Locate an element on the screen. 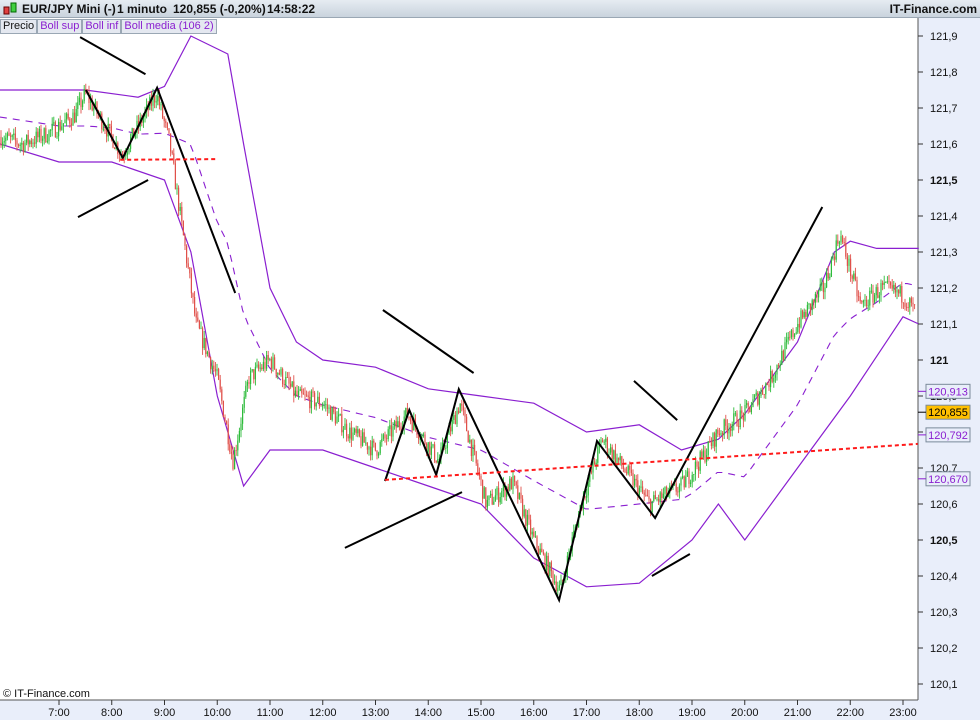  y-axis-panel is located at coordinates (949, 359).